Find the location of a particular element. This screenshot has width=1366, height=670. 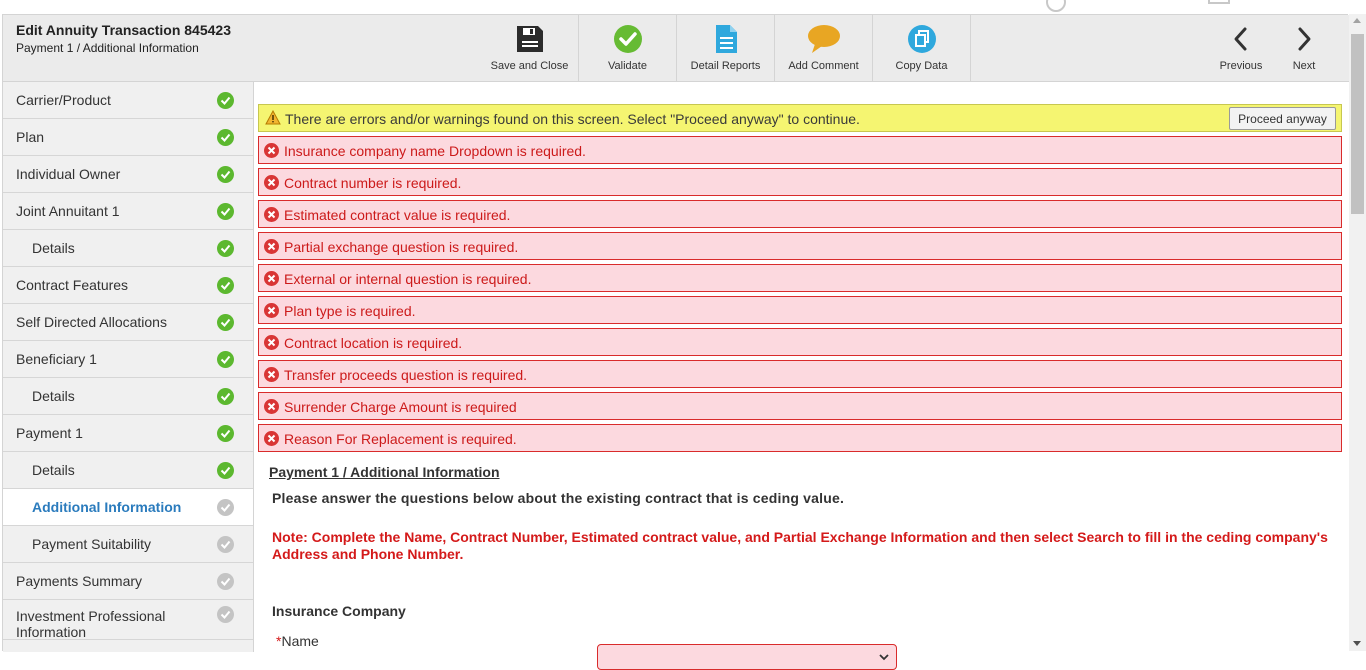

save-and-close-button: Save and Close is located at coordinates (530, 48).